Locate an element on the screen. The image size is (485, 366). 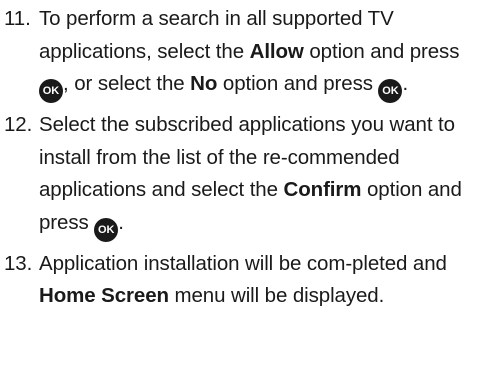
step-number: 13. is located at coordinates (18, 263).